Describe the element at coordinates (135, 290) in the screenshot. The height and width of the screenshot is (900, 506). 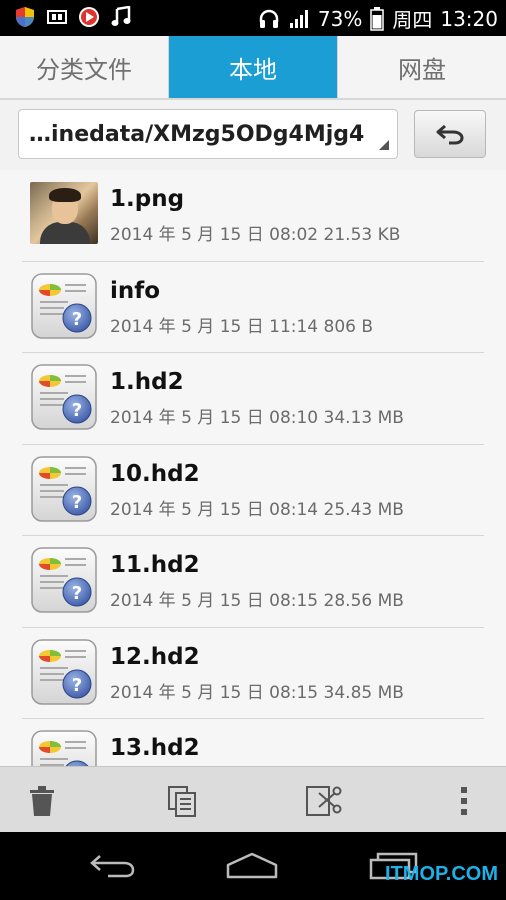
I see `file-name: info` at that location.